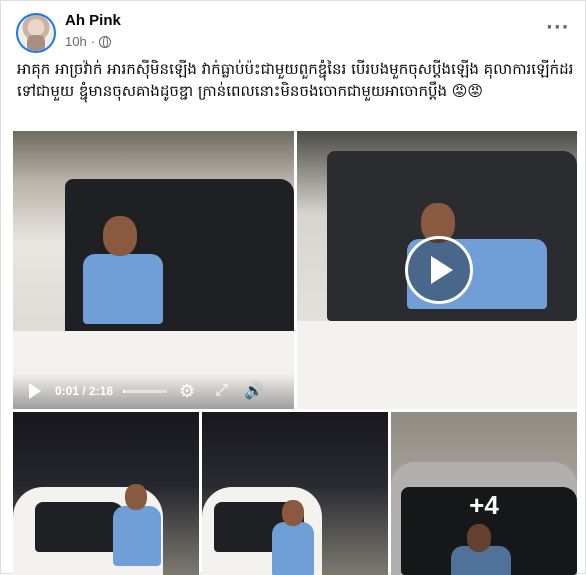 The width and height of the screenshot is (586, 575). I want to click on video-time: 0:01 / 2:18, so click(84, 391).